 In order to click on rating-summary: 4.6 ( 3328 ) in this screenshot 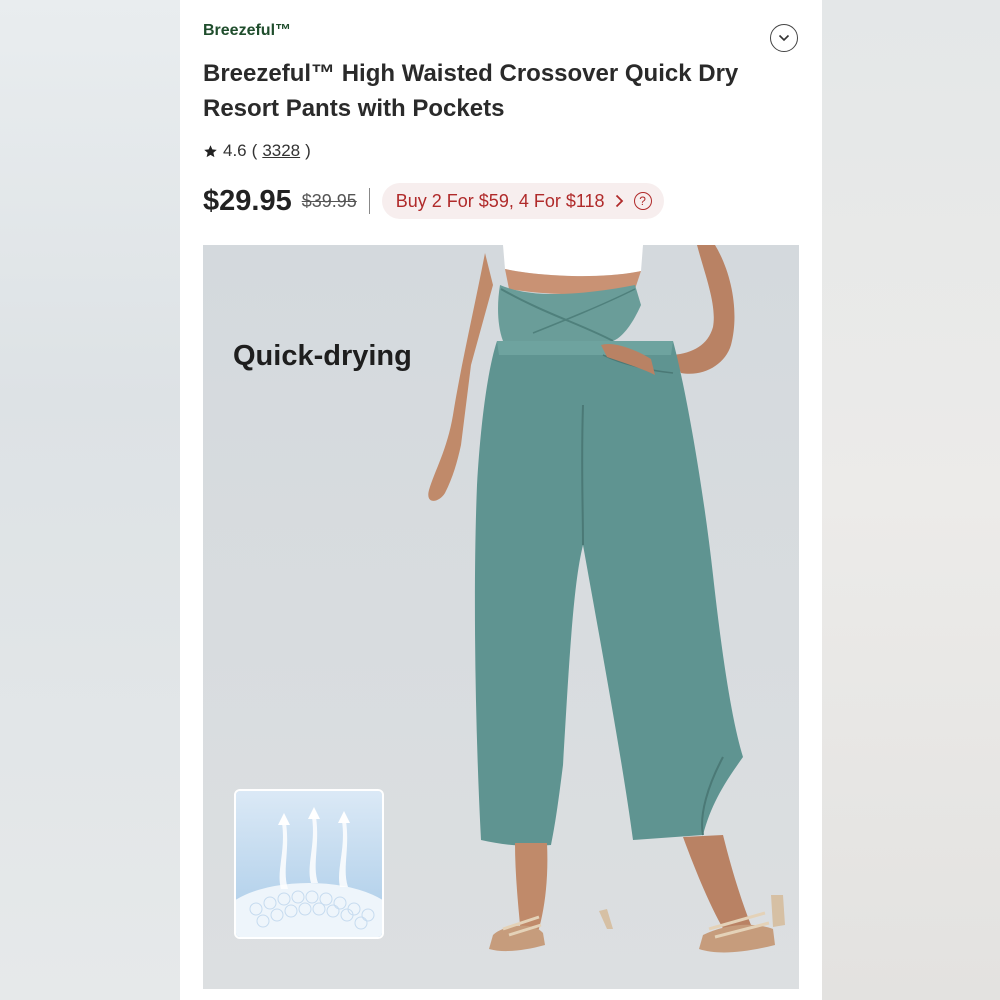, I will do `click(257, 151)`.